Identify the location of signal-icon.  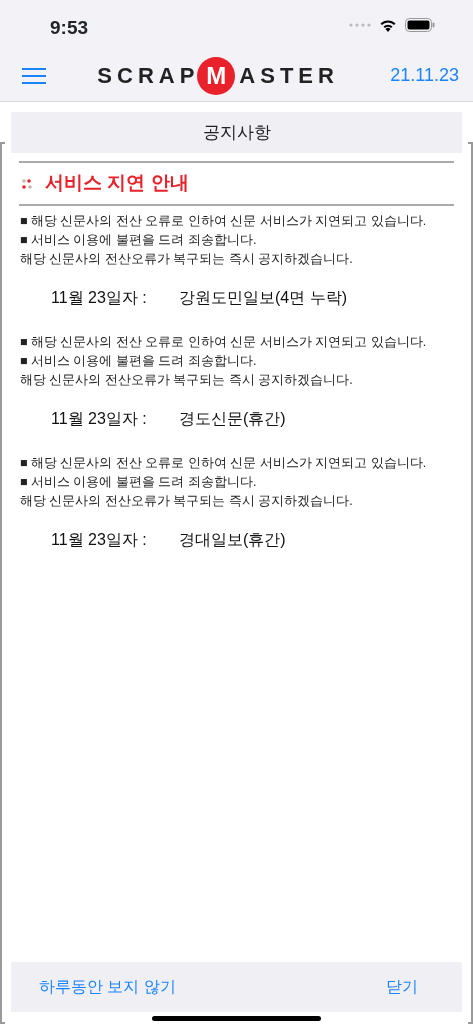
(360, 25).